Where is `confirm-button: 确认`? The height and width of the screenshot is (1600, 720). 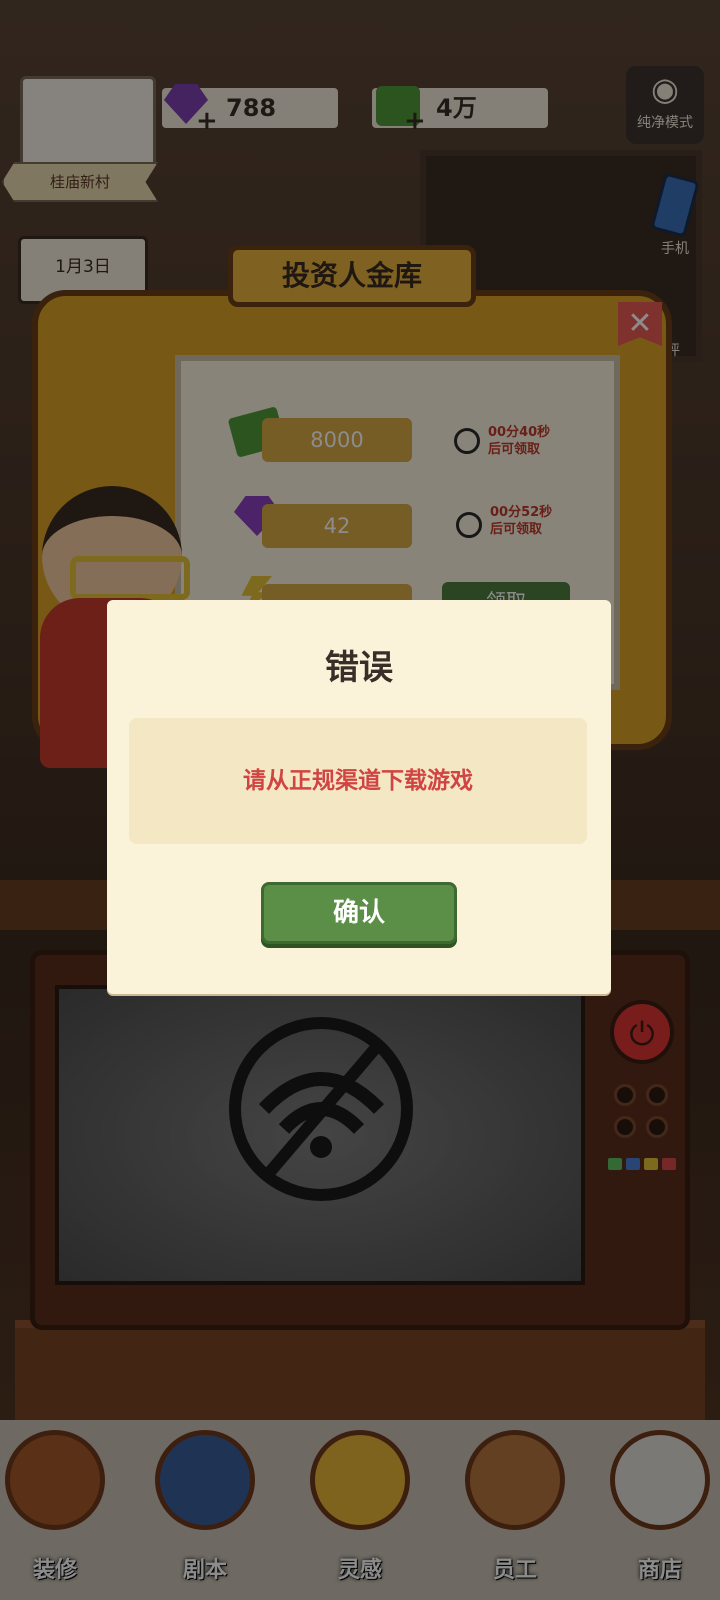
confirm-button: 确认 is located at coordinates (359, 913).